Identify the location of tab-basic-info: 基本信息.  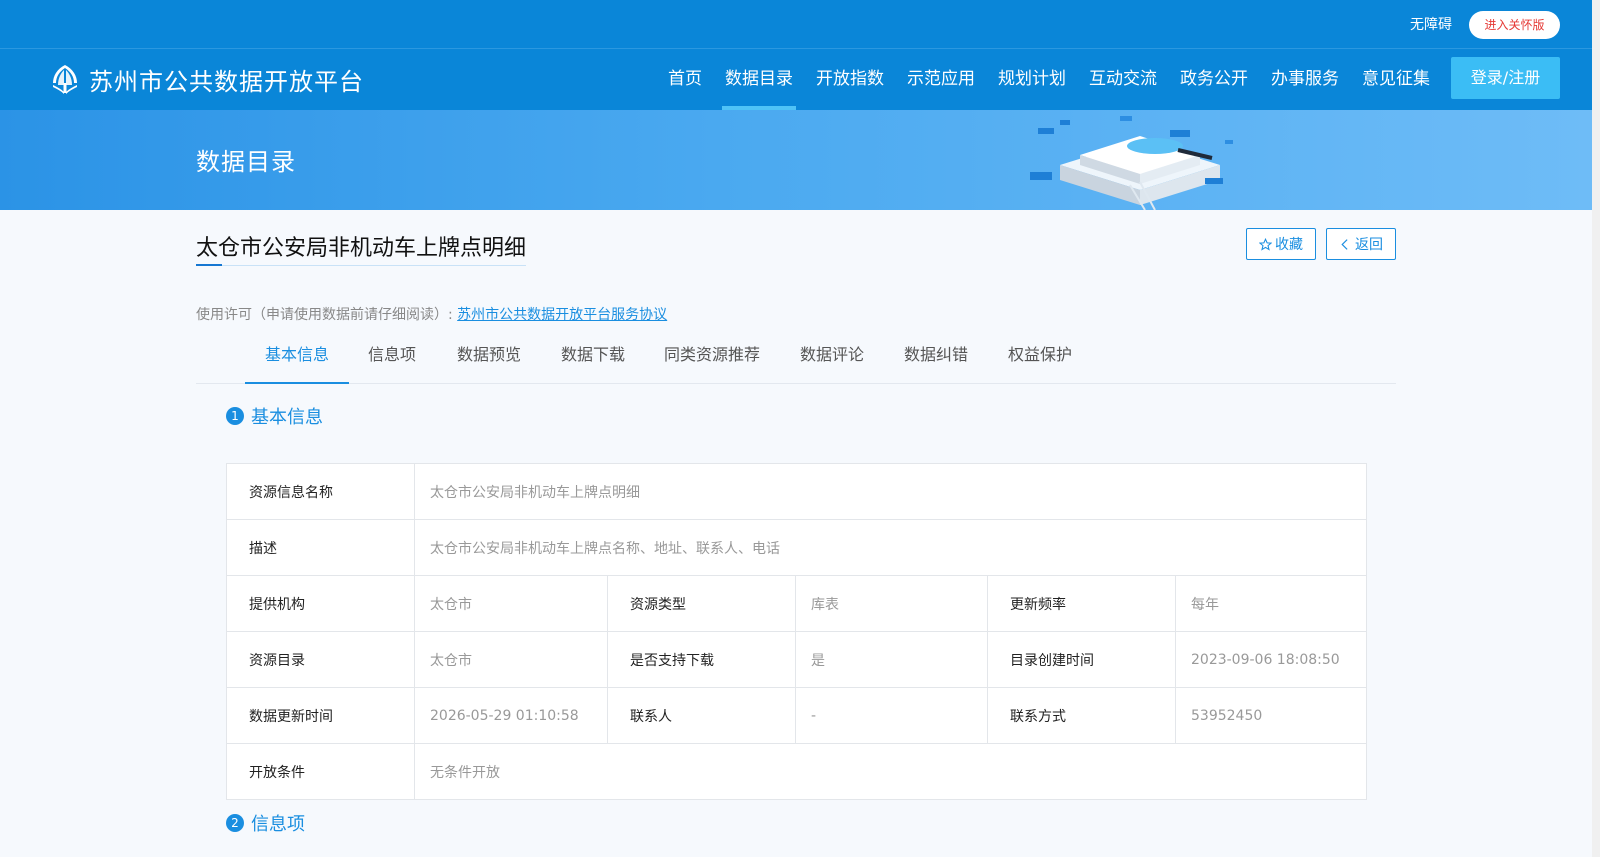
(297, 359).